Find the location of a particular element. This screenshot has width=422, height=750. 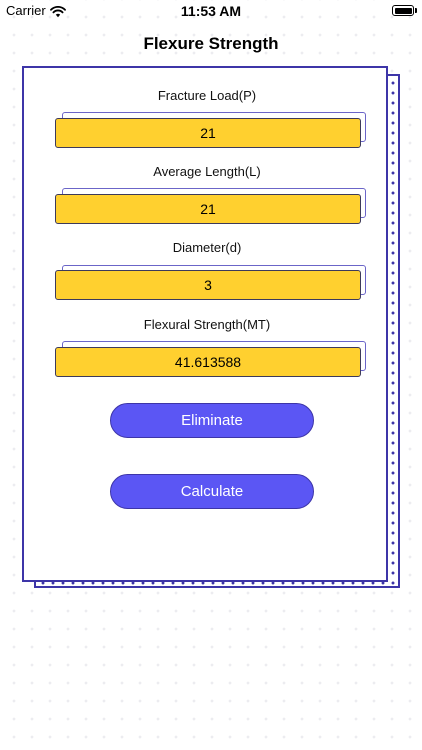

page-title: Flexure Strength is located at coordinates (211, 43).